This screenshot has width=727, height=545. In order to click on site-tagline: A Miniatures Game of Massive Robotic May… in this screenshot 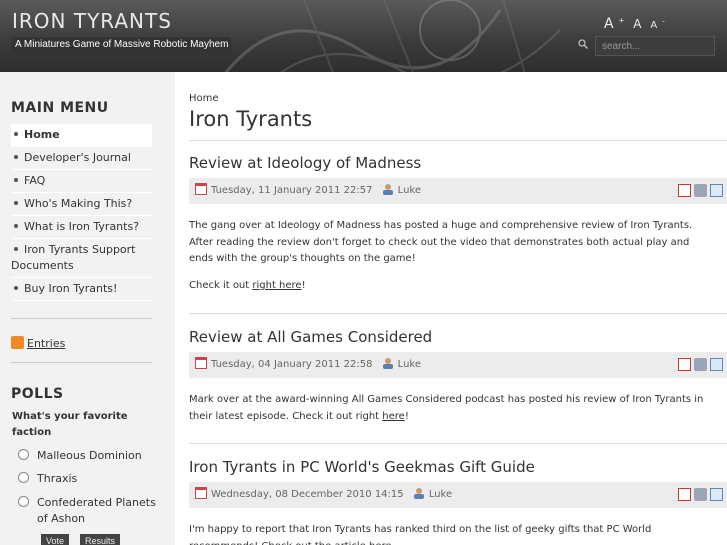, I will do `click(122, 45)`.